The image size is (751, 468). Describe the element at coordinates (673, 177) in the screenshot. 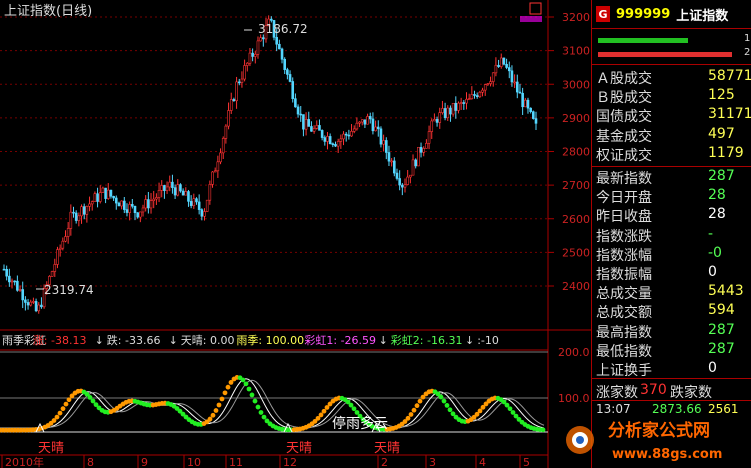

I see `quote-row: 最新指数 287` at that location.